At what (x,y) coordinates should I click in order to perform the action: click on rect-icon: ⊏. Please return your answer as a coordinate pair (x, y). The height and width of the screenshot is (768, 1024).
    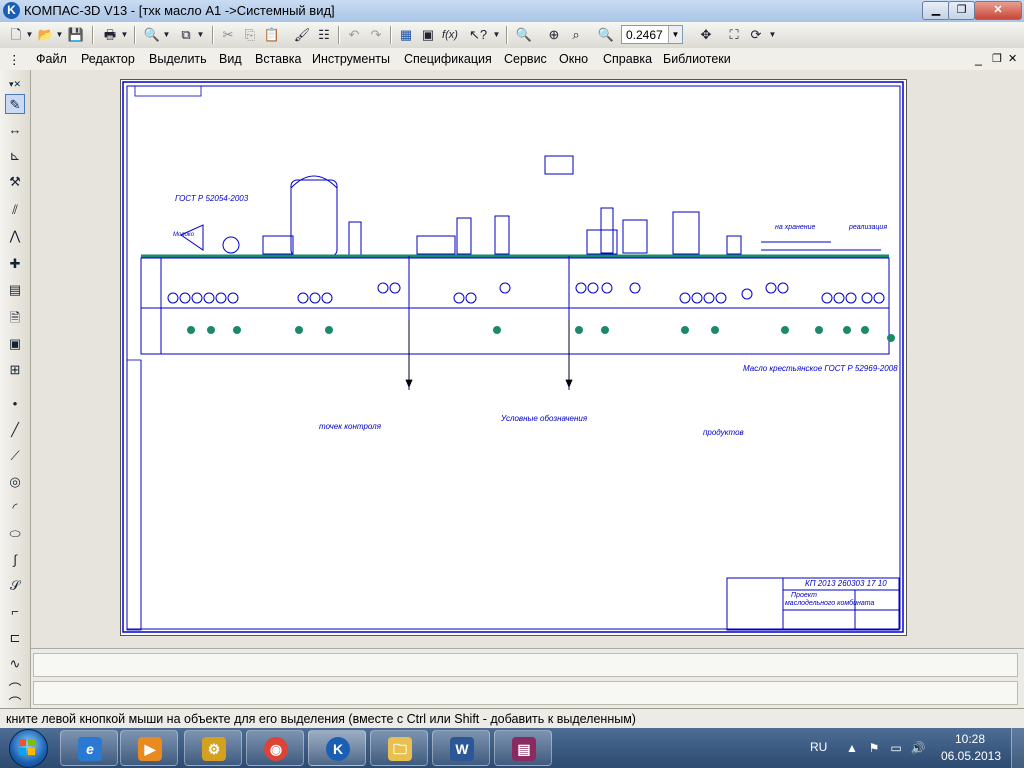
    Looking at the image, I should click on (15, 638).